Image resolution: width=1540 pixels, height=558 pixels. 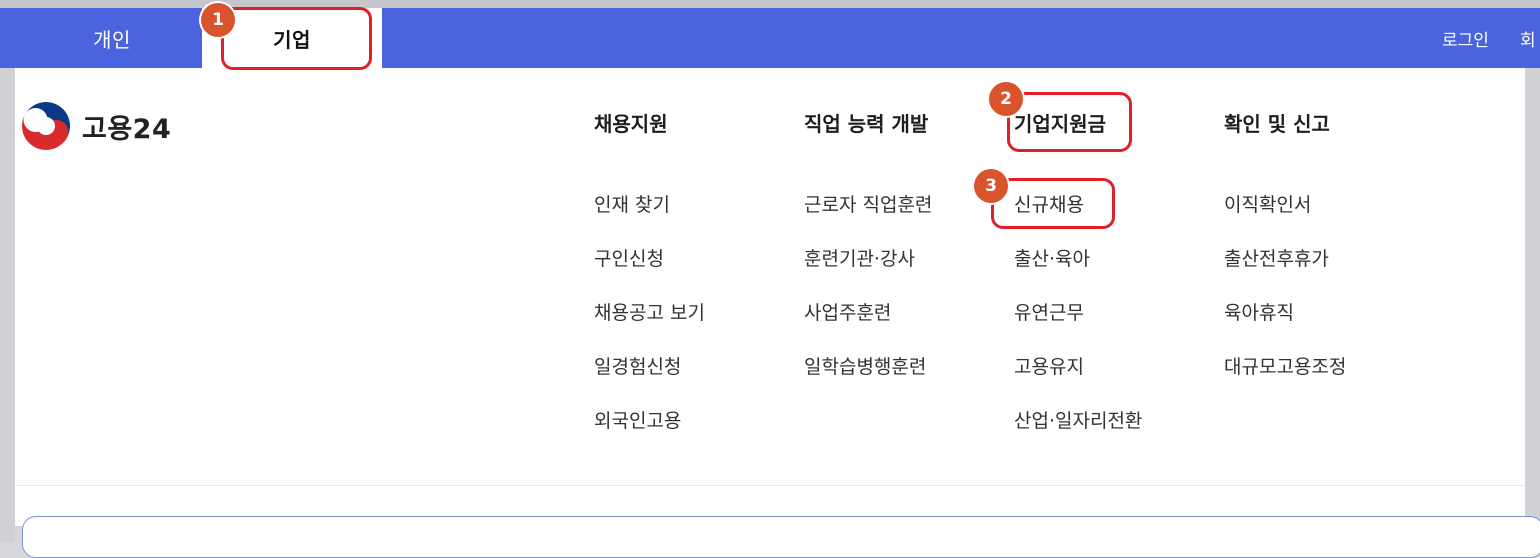 I want to click on menu-header-reports: 확인 및 신고, so click(x=1285, y=124).